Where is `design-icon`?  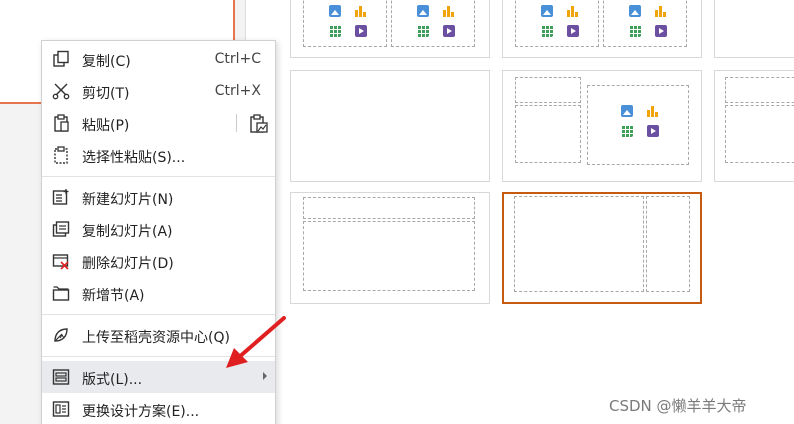 design-icon is located at coordinates (61, 409).